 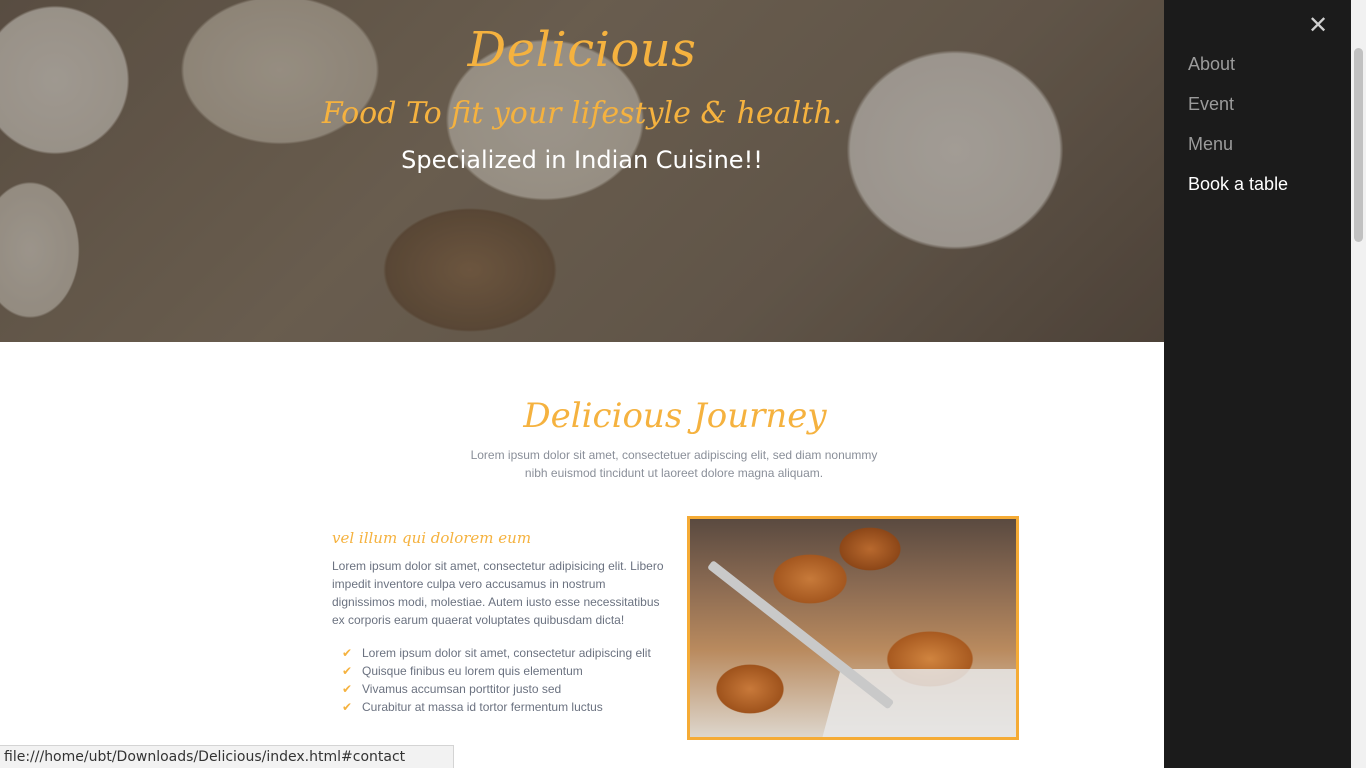 I want to click on list-item: ✔ Quisque finibus eu lorem quis elementum, so click(x=502, y=671).